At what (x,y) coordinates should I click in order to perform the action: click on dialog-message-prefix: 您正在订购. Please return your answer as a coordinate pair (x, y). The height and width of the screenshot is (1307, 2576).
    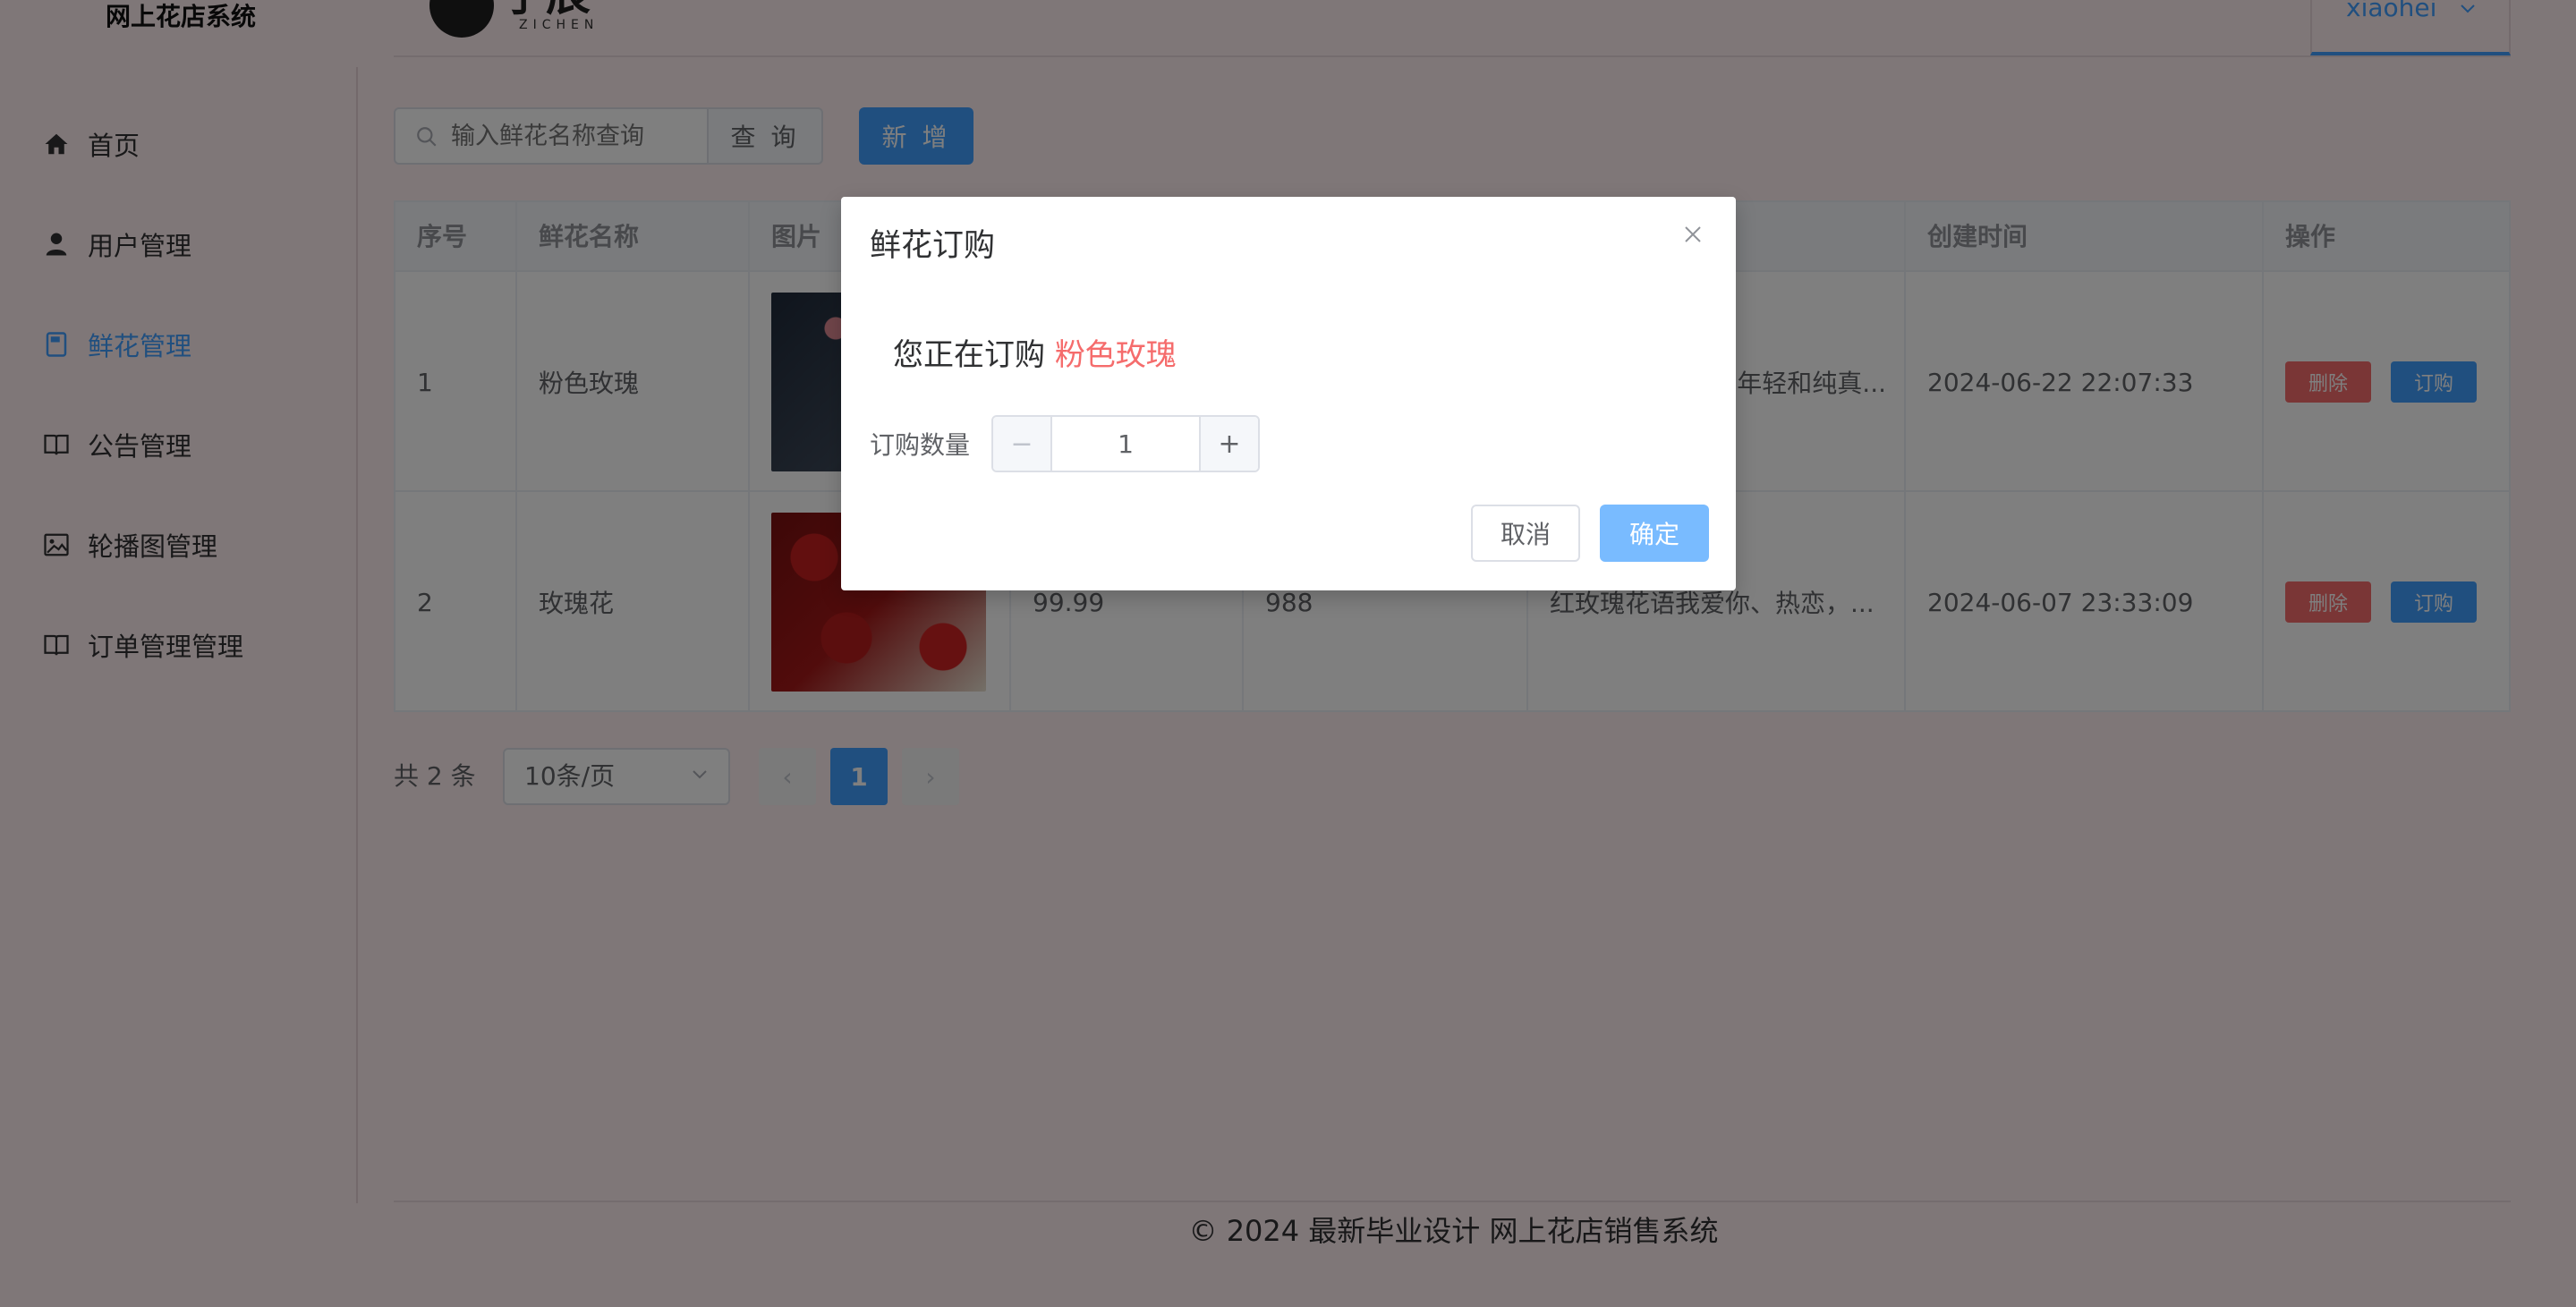
    Looking at the image, I should click on (969, 355).